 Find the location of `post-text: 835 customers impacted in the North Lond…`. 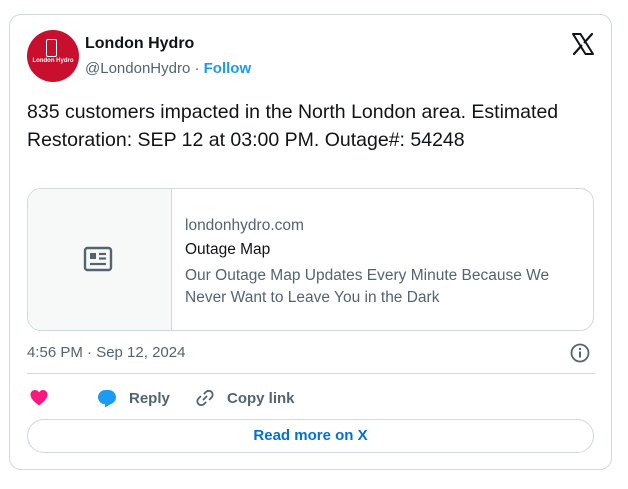

post-text: 835 customers impacted in the North Lond… is located at coordinates (293, 126).